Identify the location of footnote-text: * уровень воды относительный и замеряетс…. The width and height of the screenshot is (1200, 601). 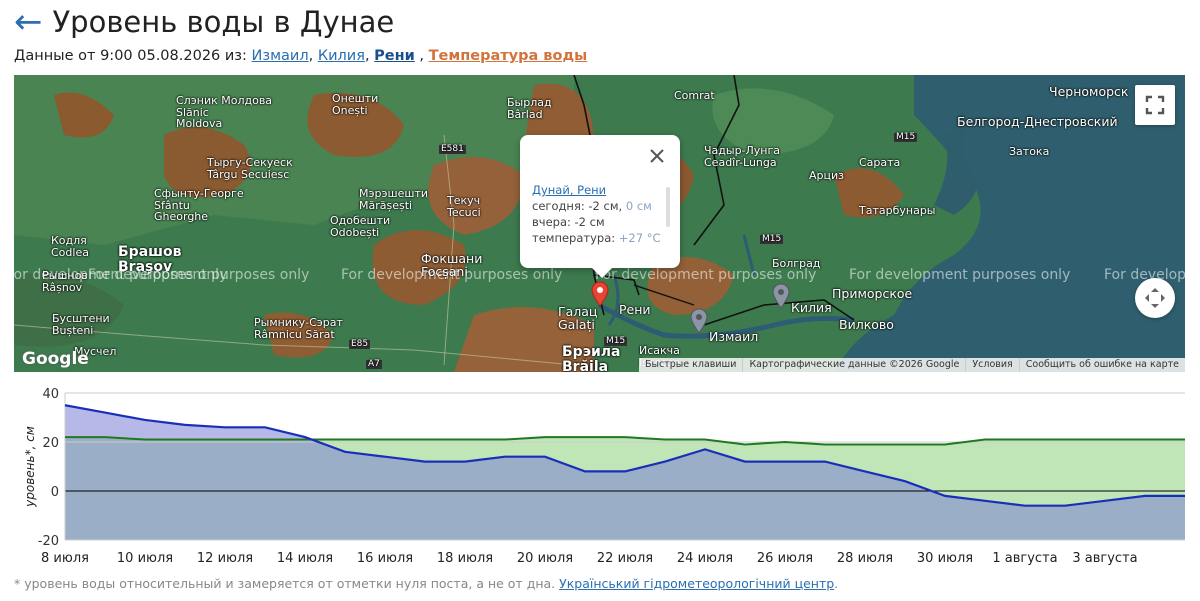
(285, 583).